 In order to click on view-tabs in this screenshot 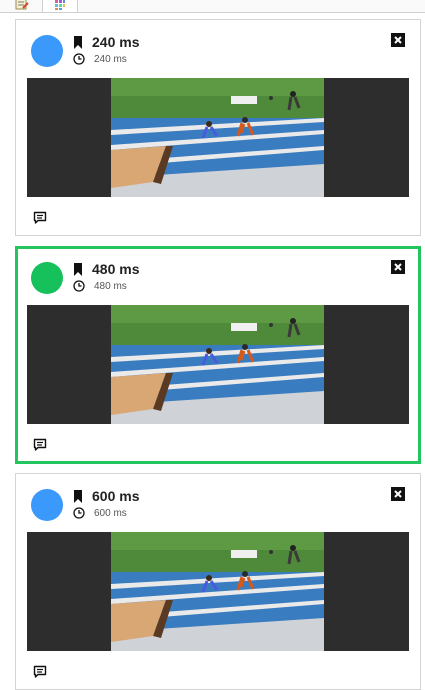, I will do `click(212, 6)`.